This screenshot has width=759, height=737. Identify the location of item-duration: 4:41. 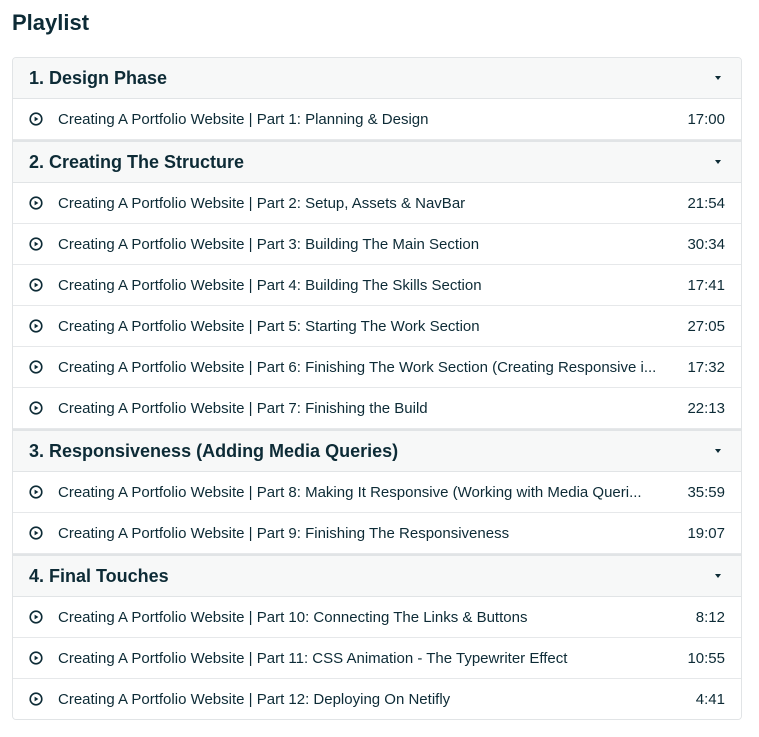
(710, 699).